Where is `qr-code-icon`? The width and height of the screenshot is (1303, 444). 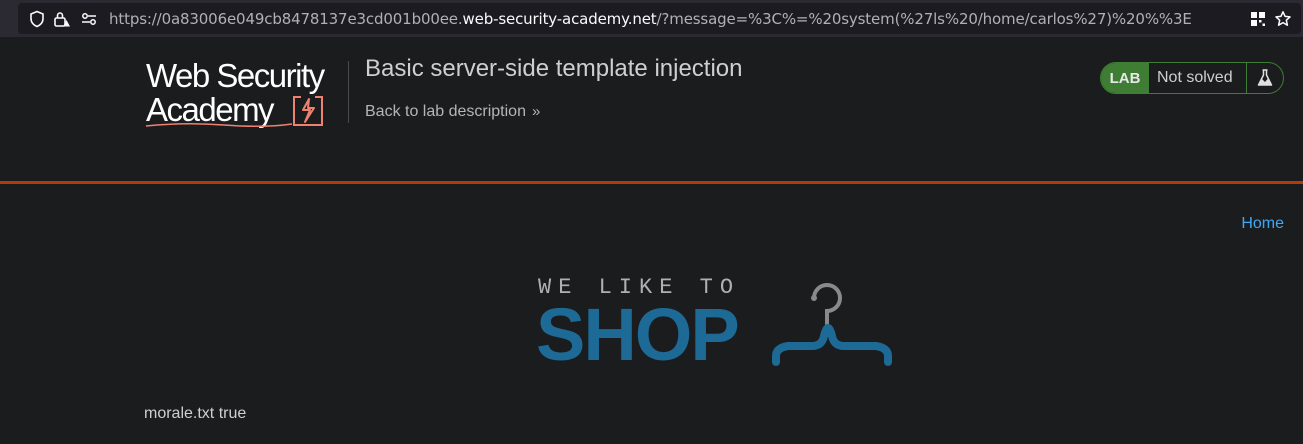
qr-code-icon is located at coordinates (1258, 19).